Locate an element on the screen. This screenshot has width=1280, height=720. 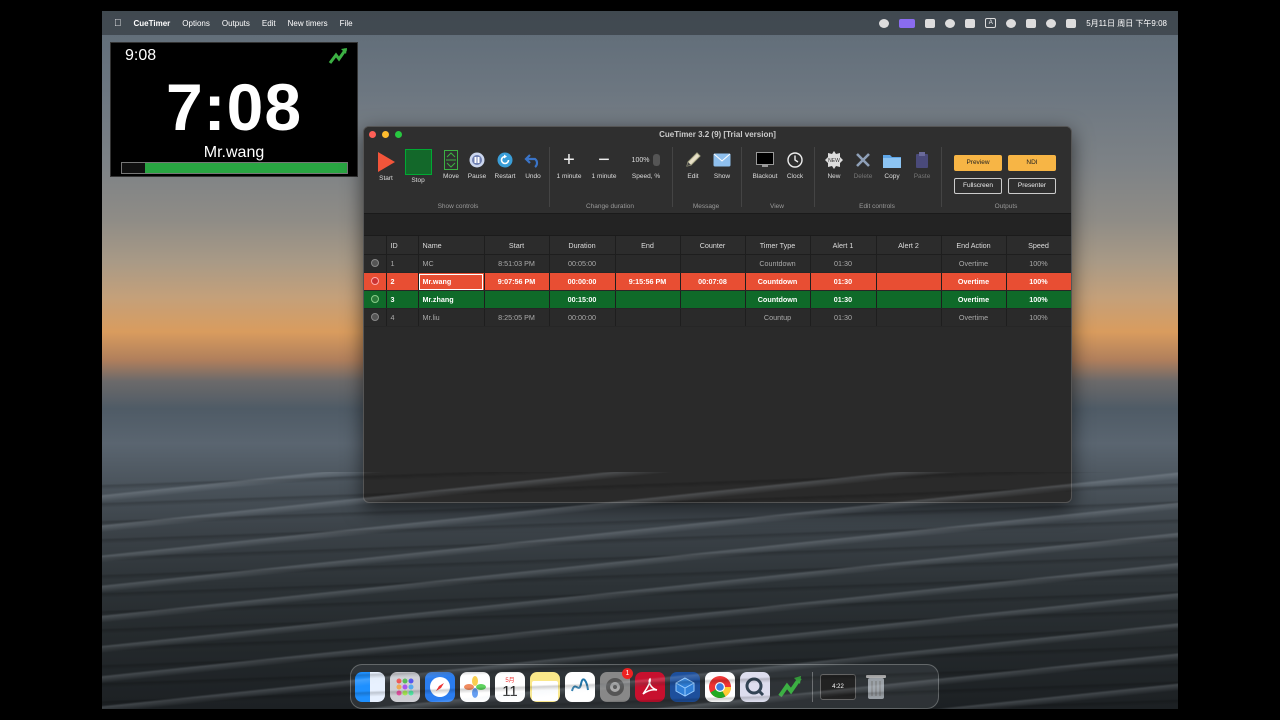
start-cell: 8:51:03 PM is located at coordinates (517, 263).